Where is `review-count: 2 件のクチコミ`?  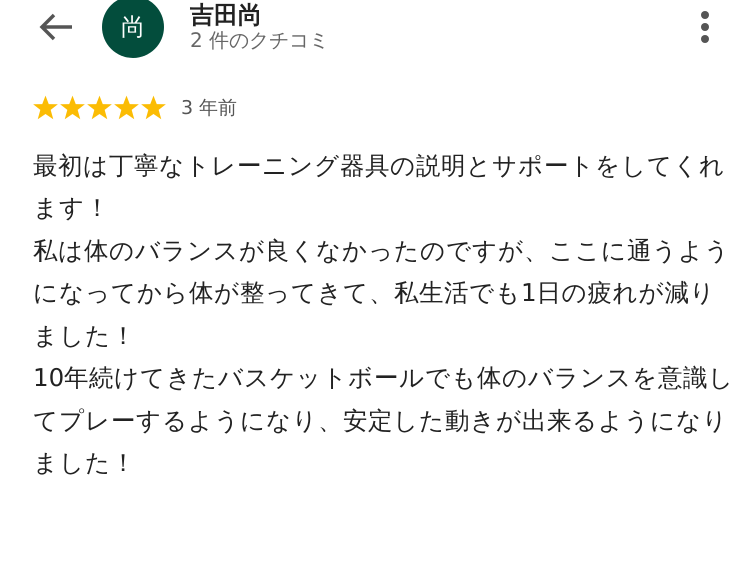
review-count: 2 件のクチコミ is located at coordinates (260, 40).